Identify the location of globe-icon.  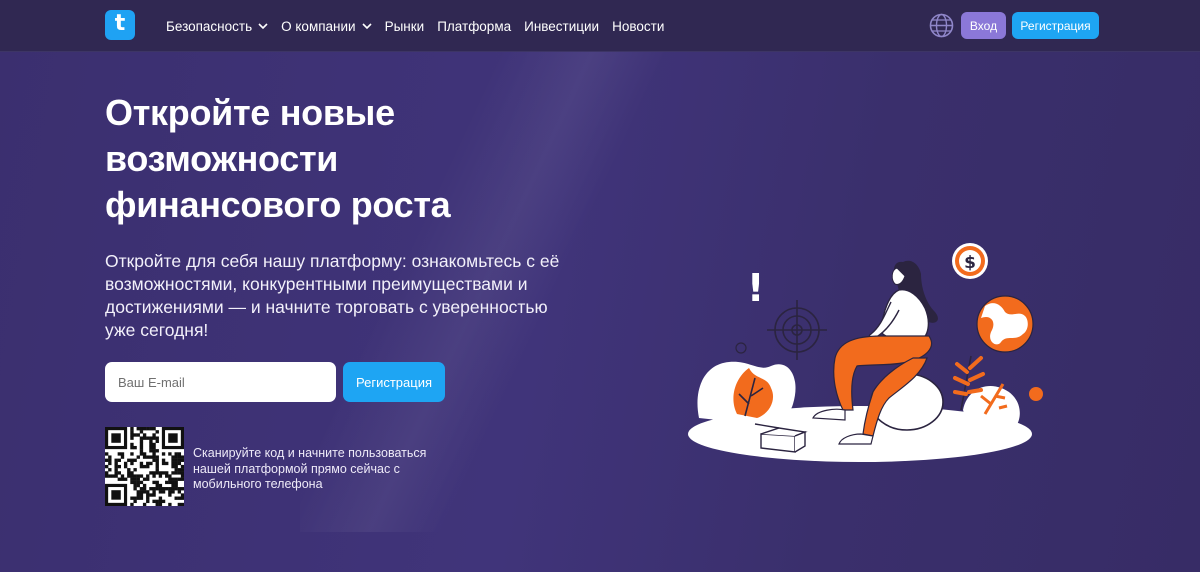
(941, 25).